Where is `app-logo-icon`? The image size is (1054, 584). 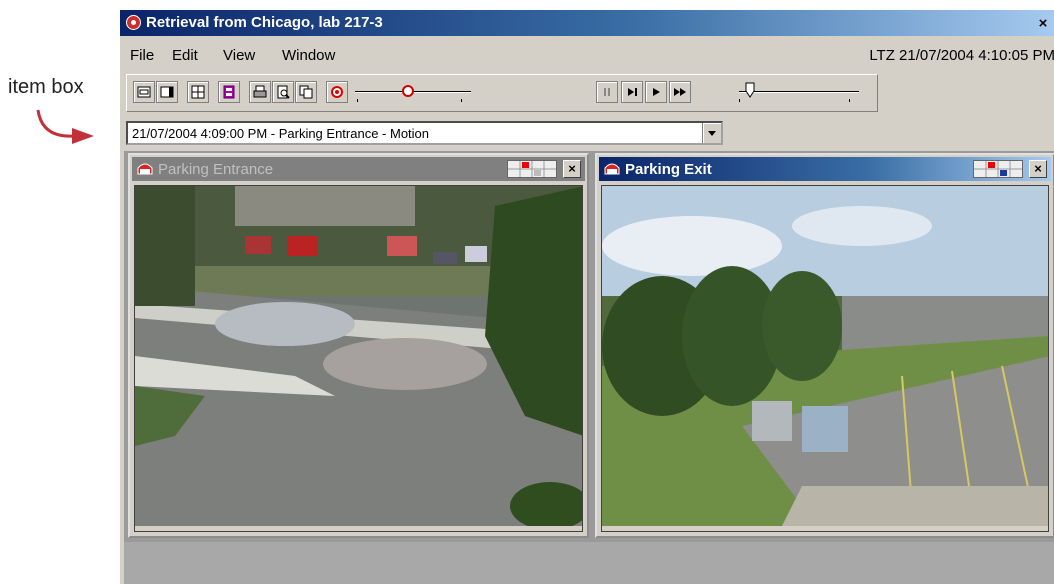
app-logo-icon is located at coordinates (133, 22).